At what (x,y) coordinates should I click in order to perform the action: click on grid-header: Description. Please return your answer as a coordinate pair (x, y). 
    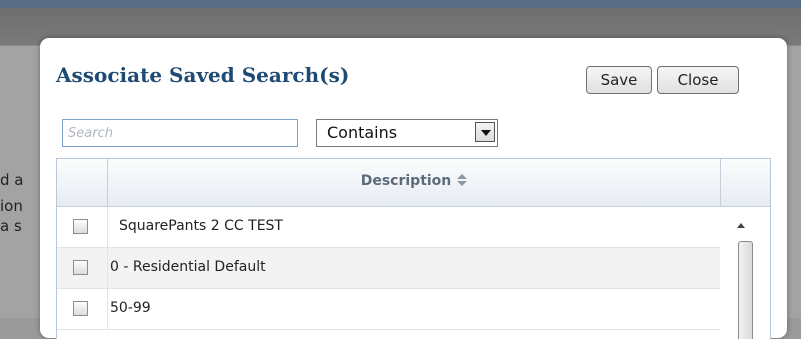
    Looking at the image, I should click on (413, 183).